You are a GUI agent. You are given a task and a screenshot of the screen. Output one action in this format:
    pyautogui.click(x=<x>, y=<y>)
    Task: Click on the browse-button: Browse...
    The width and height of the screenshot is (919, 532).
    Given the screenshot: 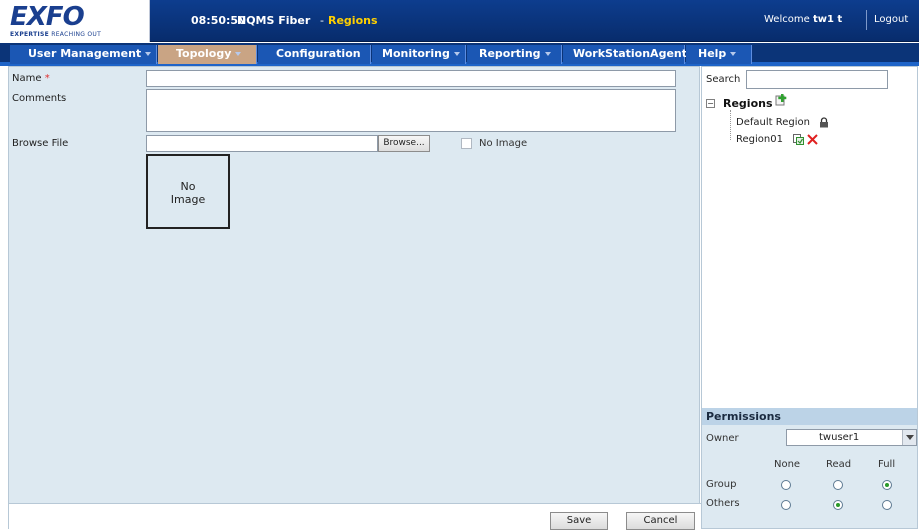 What is the action you would take?
    pyautogui.click(x=404, y=143)
    